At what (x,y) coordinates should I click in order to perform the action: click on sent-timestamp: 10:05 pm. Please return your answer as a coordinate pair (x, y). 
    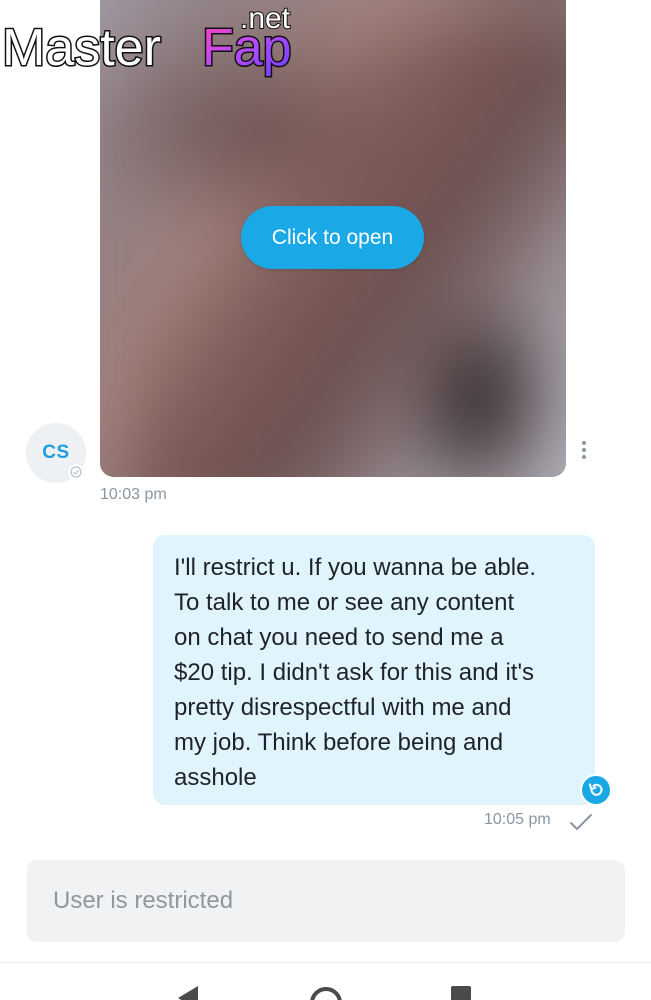
    Looking at the image, I should click on (517, 819).